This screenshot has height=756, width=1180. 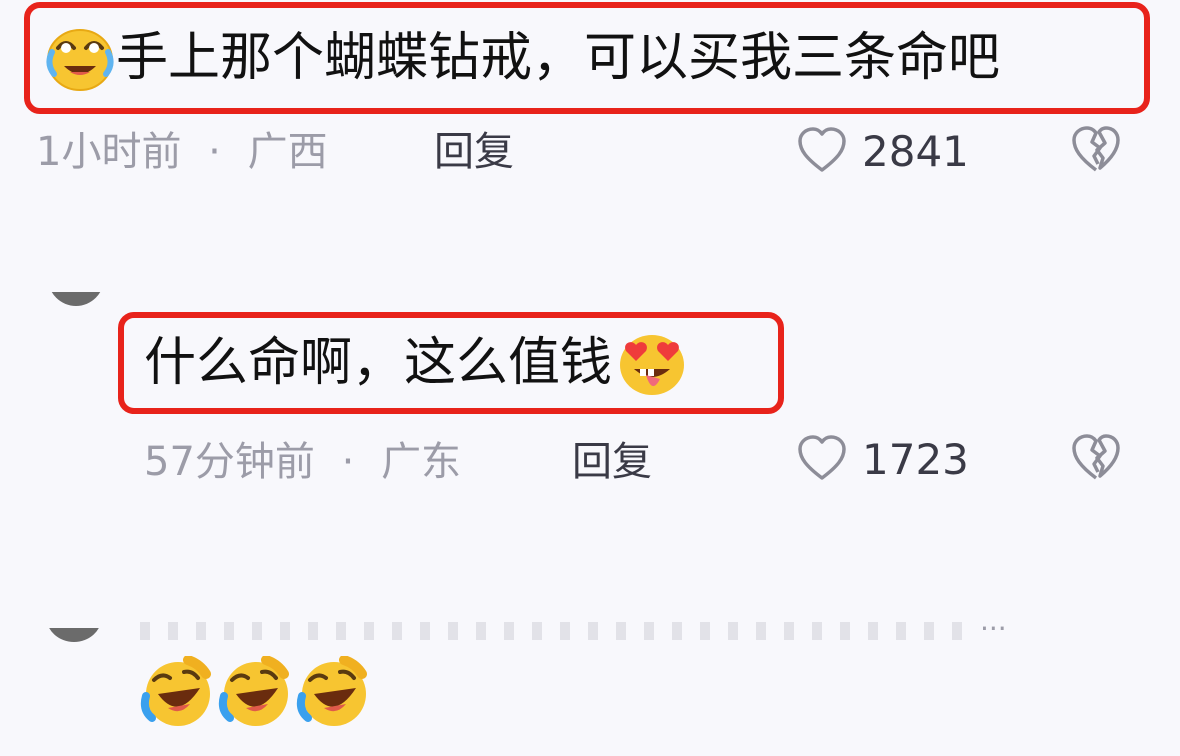 What do you see at coordinates (915, 151) in the screenshot?
I see `like-count: 2841` at bounding box center [915, 151].